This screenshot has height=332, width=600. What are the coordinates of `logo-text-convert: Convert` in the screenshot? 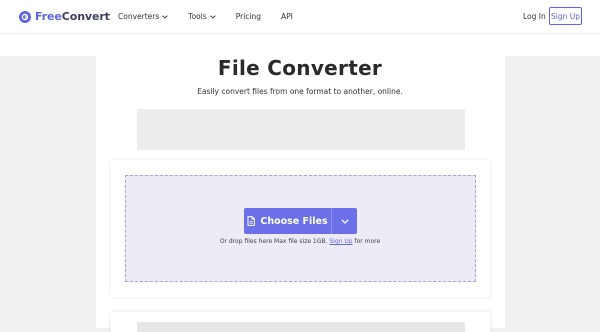 It's located at (85, 16).